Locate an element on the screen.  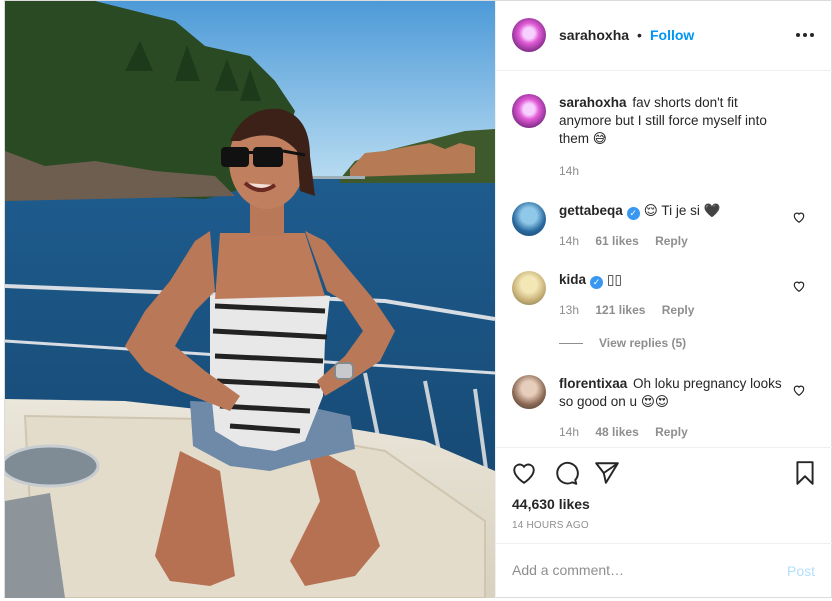
more-options-icon is located at coordinates (805, 35).